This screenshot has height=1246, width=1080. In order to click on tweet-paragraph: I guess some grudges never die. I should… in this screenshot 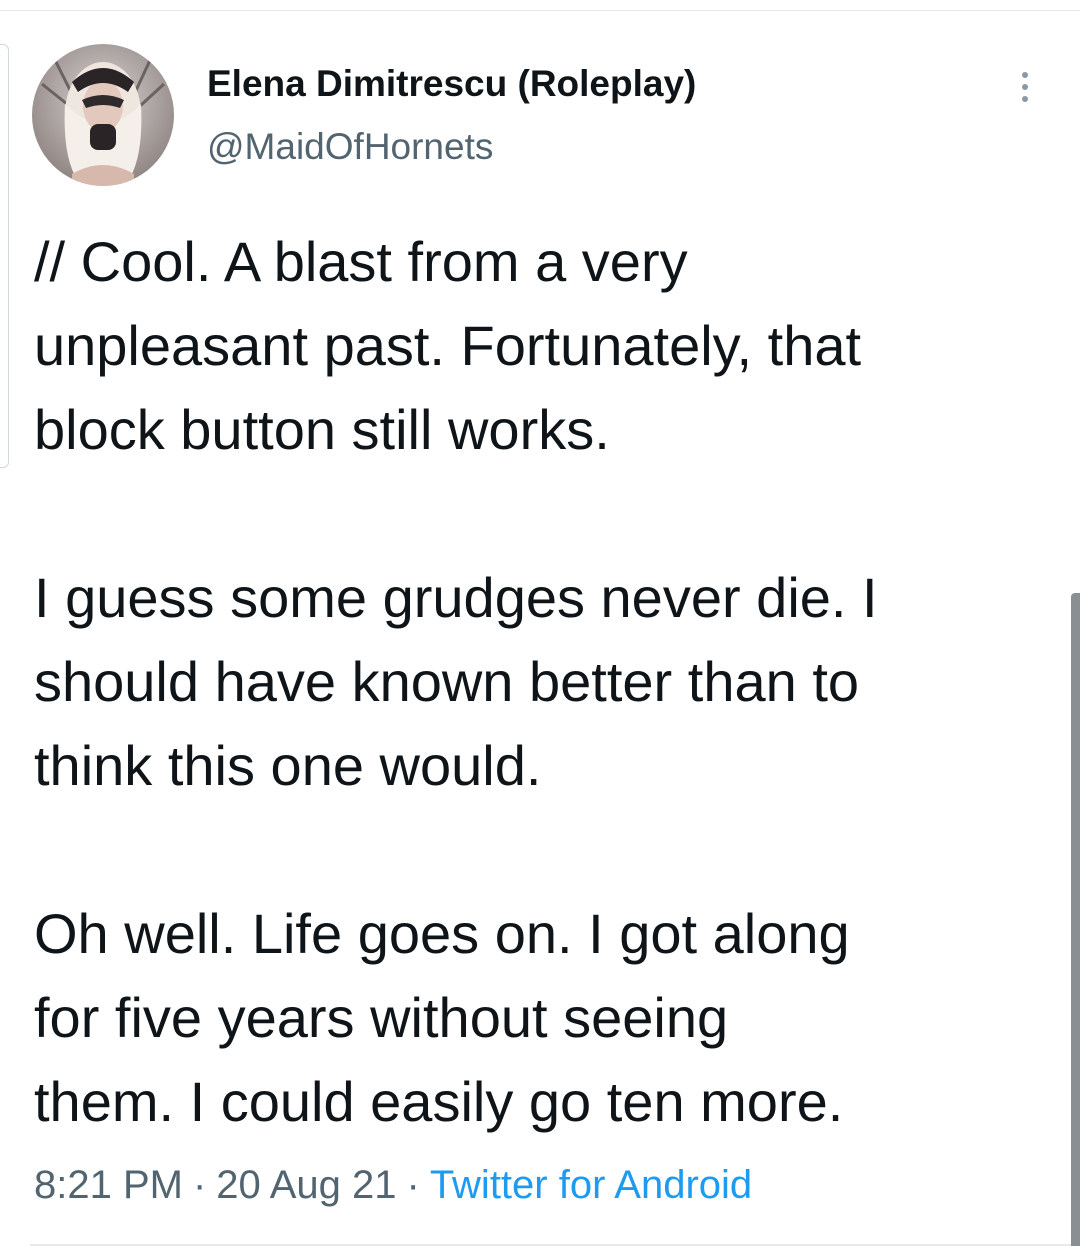, I will do `click(456, 681)`.